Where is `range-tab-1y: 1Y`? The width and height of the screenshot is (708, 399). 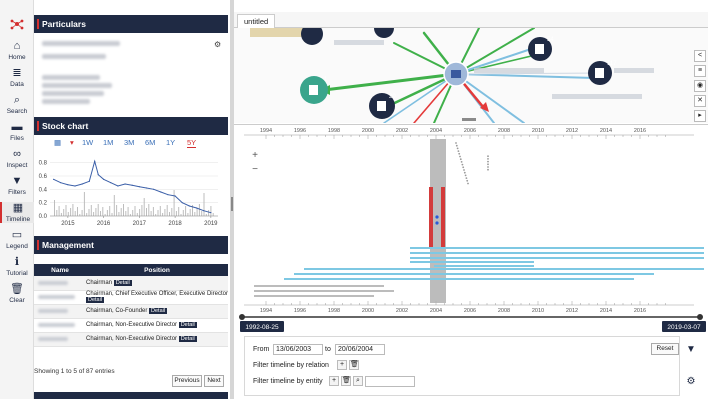
range-tab-1y: 1Y is located at coordinates (170, 142).